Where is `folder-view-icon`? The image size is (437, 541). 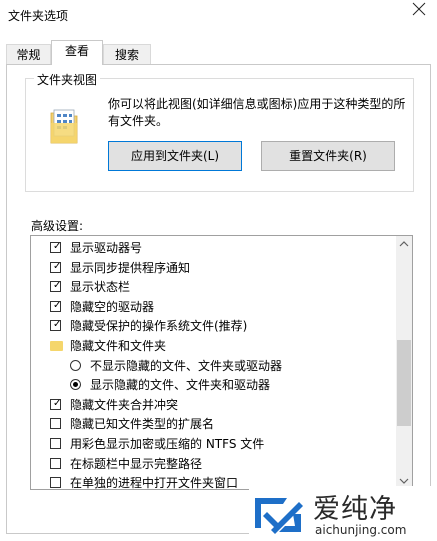
folder-view-icon is located at coordinates (64, 126).